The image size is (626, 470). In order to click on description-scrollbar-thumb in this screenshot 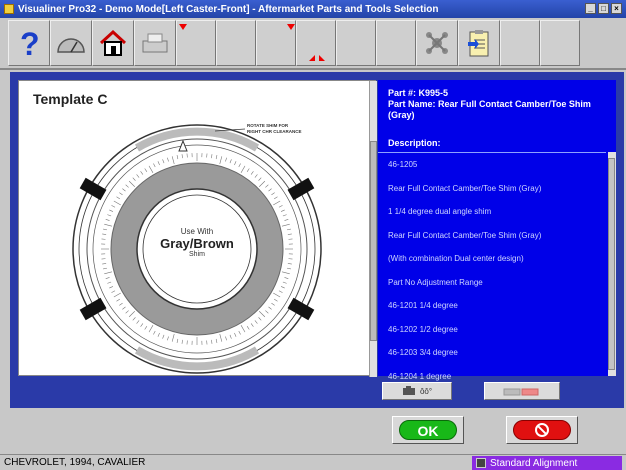, I will do `click(611, 264)`.